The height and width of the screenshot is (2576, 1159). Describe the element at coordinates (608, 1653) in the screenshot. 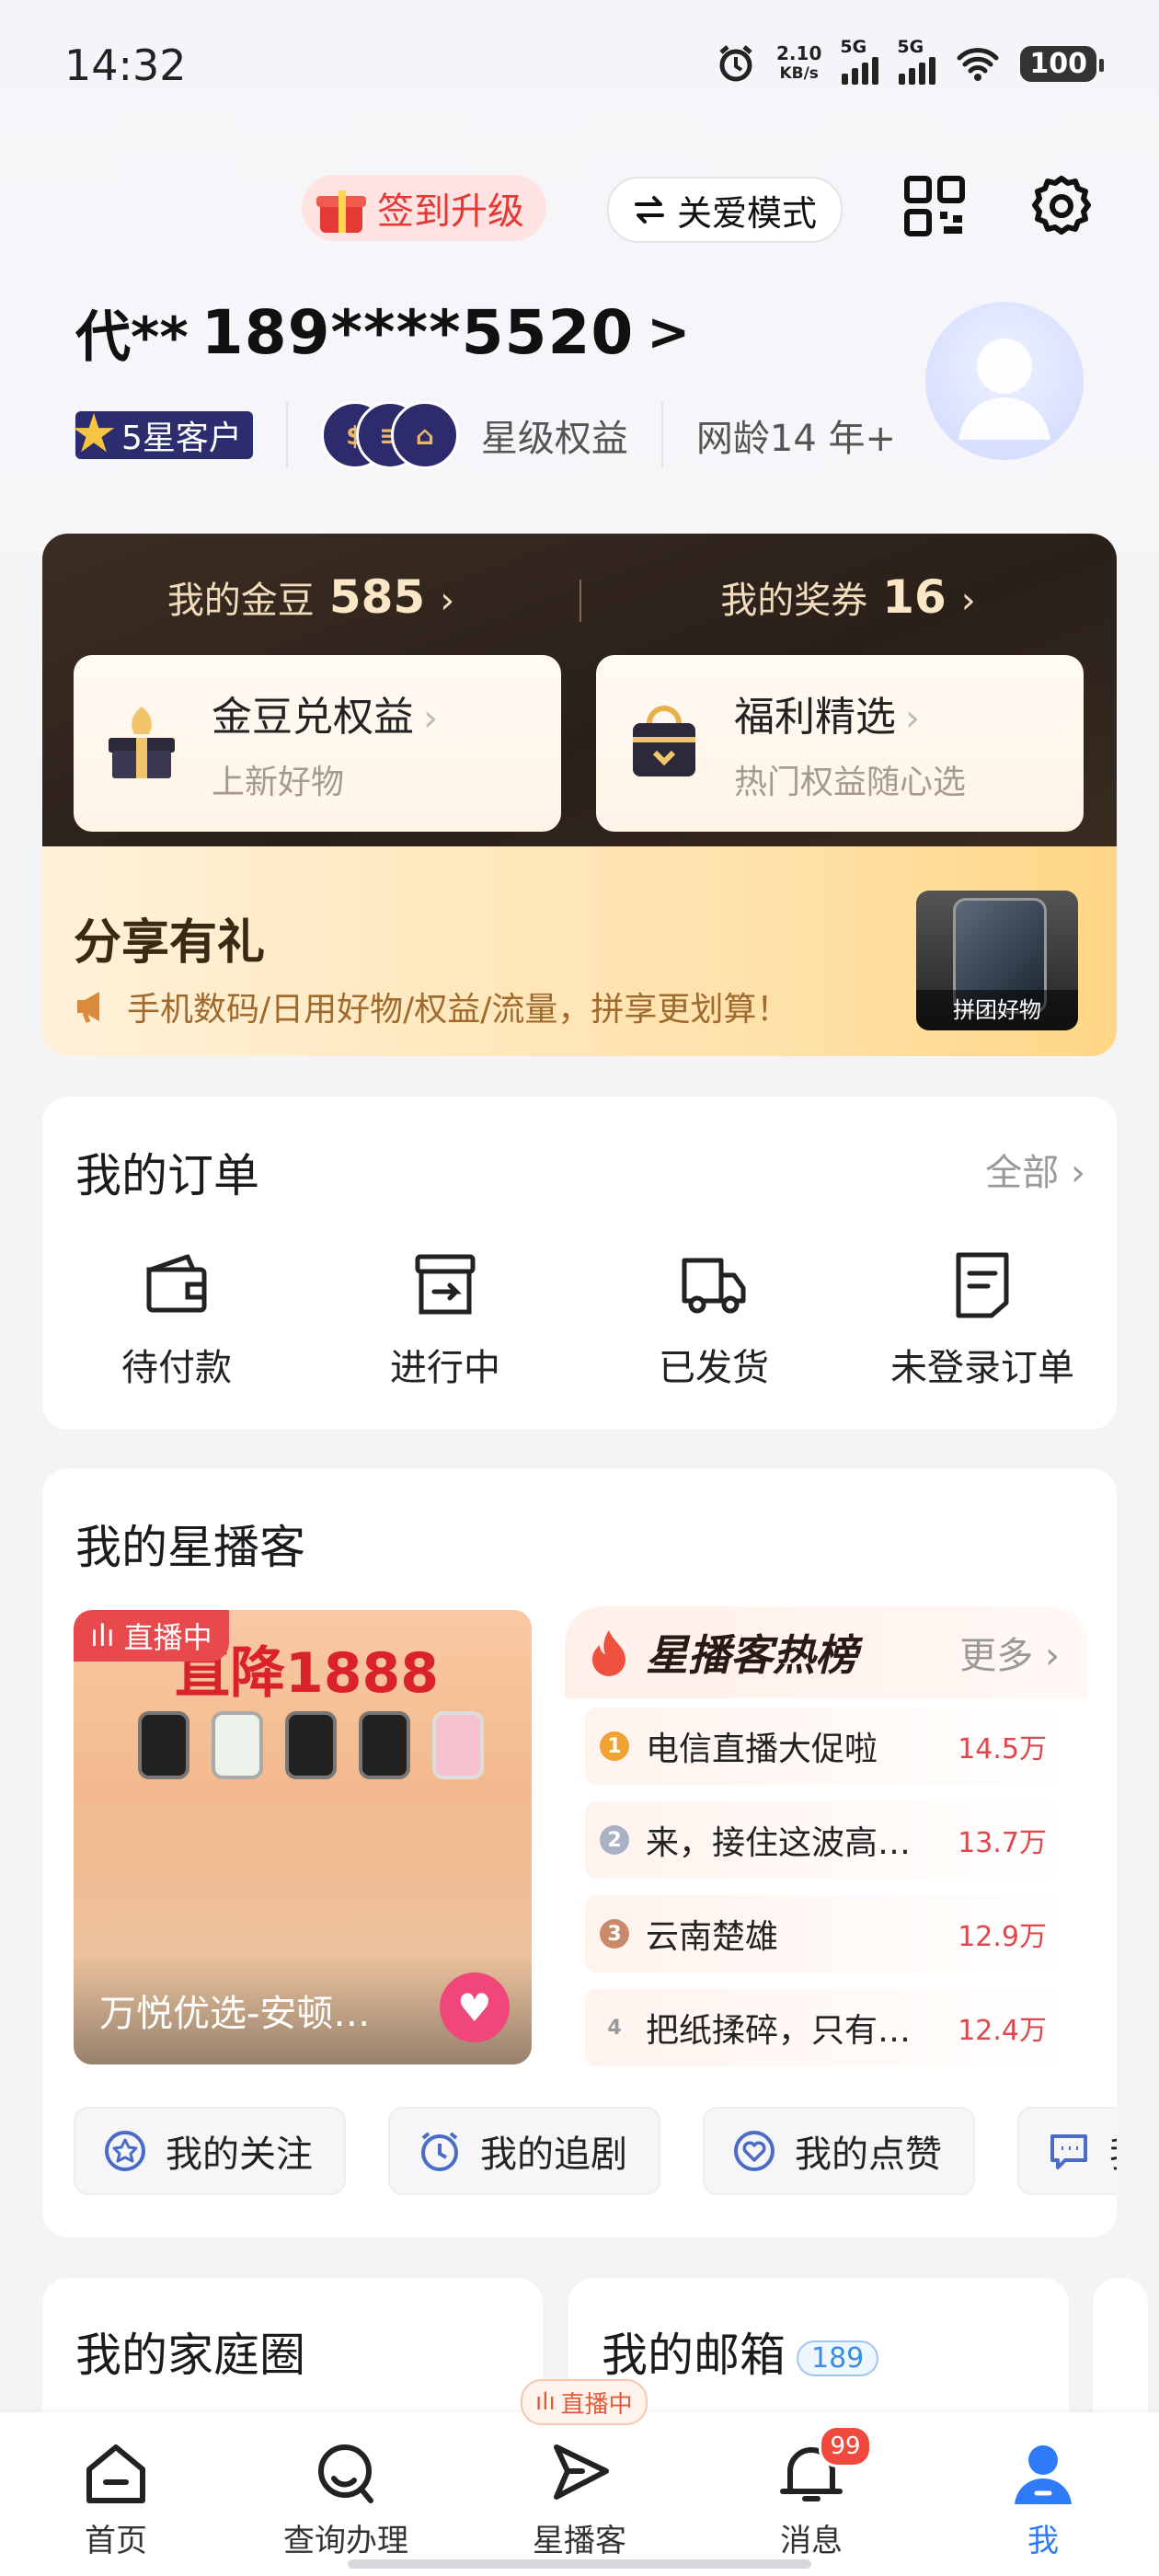

I see `flame-icon` at that location.